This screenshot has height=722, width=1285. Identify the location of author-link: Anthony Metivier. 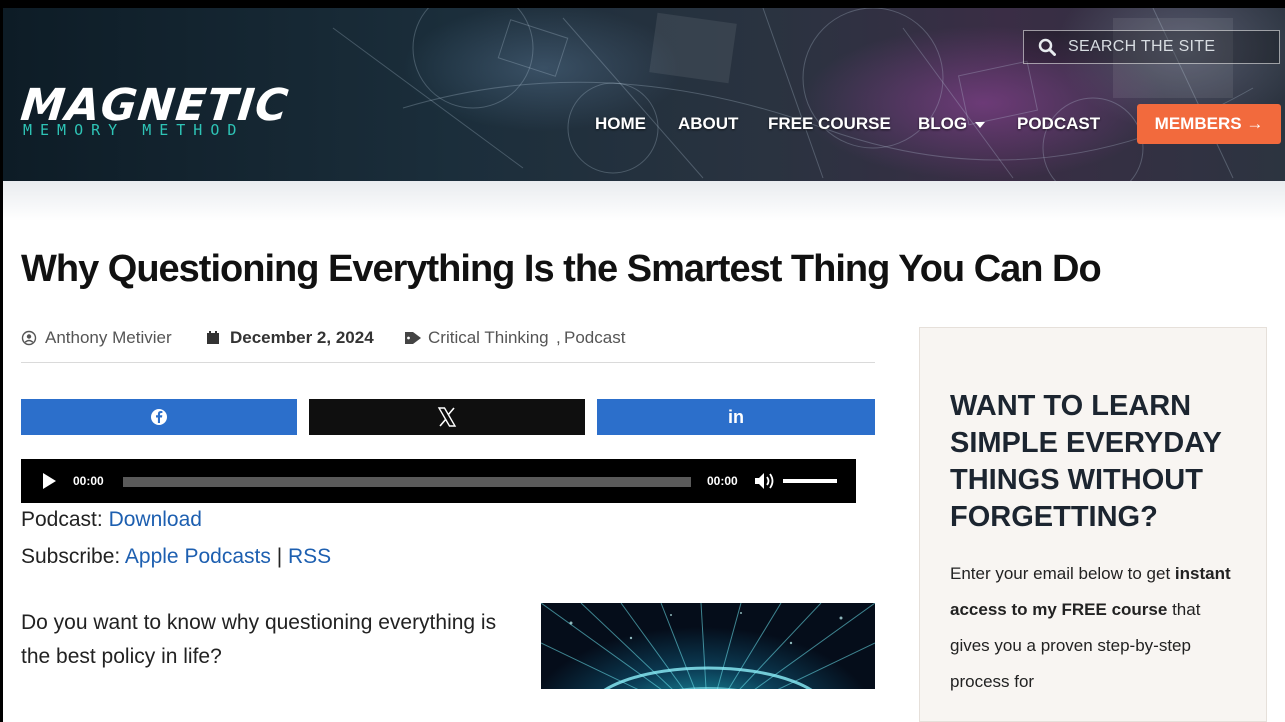
(108, 338).